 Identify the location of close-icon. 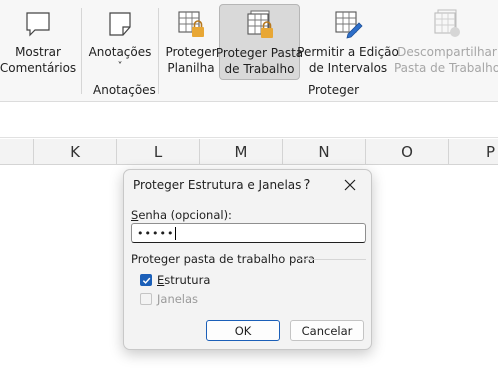
(350, 185).